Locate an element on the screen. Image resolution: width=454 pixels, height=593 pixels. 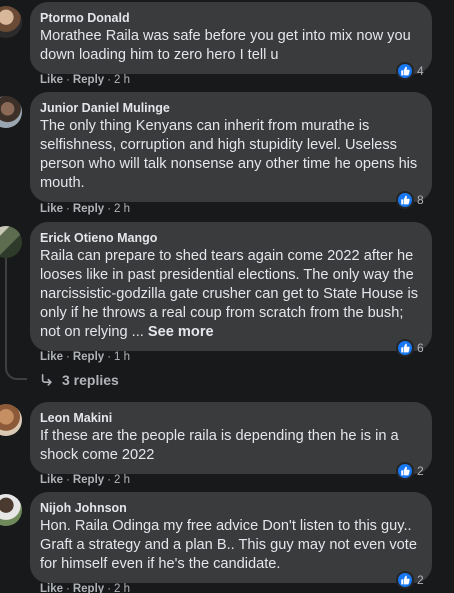
thread-line is located at coordinates (6, 307).